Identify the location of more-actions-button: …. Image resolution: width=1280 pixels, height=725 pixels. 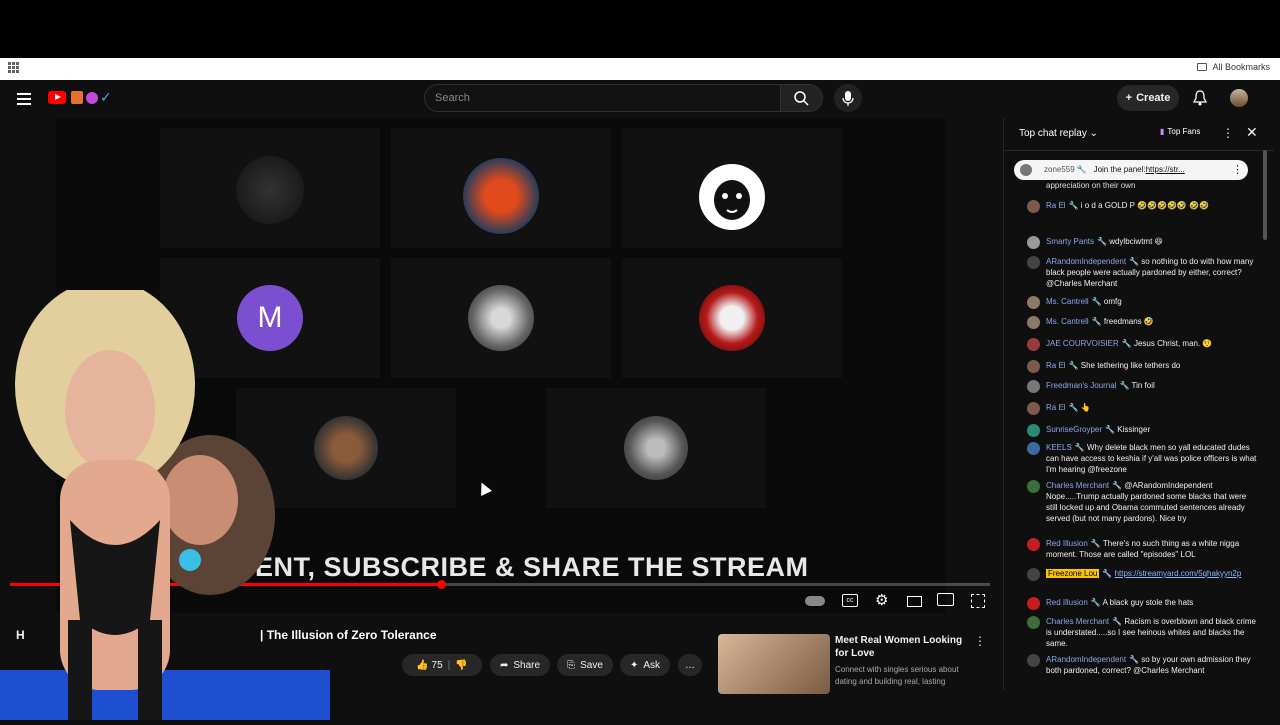
(690, 665).